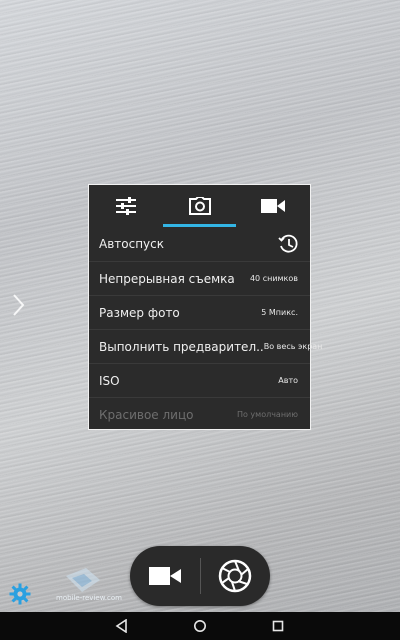 The image size is (400, 640). What do you see at coordinates (167, 278) in the screenshot?
I see `setting-label: Непрерывная съемка` at bounding box center [167, 278].